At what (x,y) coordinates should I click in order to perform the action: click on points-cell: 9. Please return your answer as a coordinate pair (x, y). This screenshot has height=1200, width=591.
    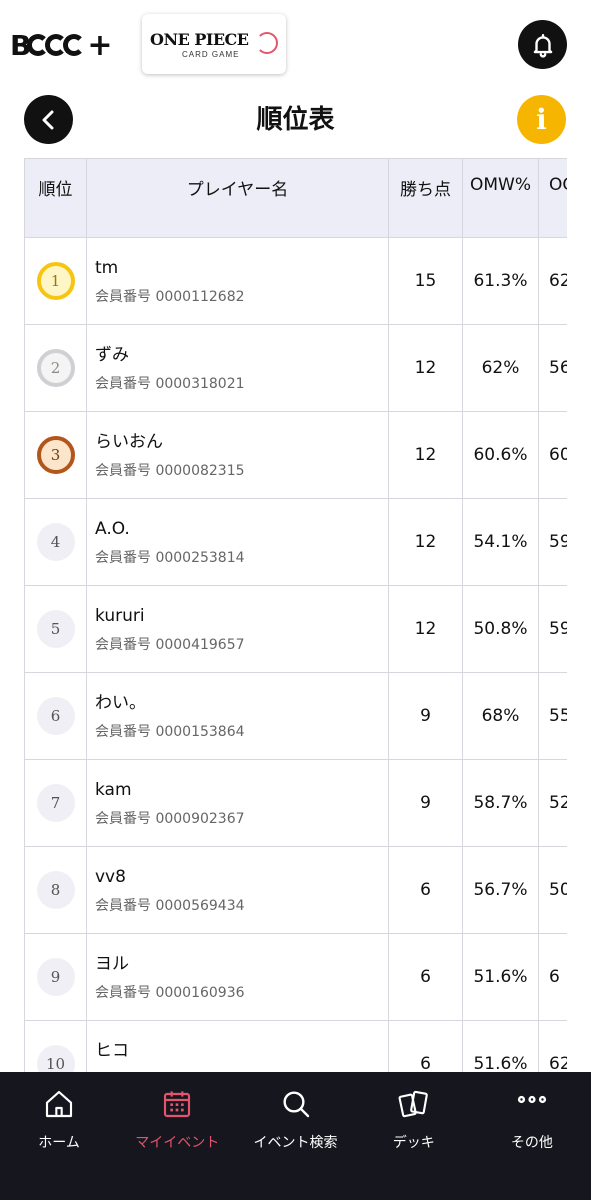
    Looking at the image, I should click on (425, 803).